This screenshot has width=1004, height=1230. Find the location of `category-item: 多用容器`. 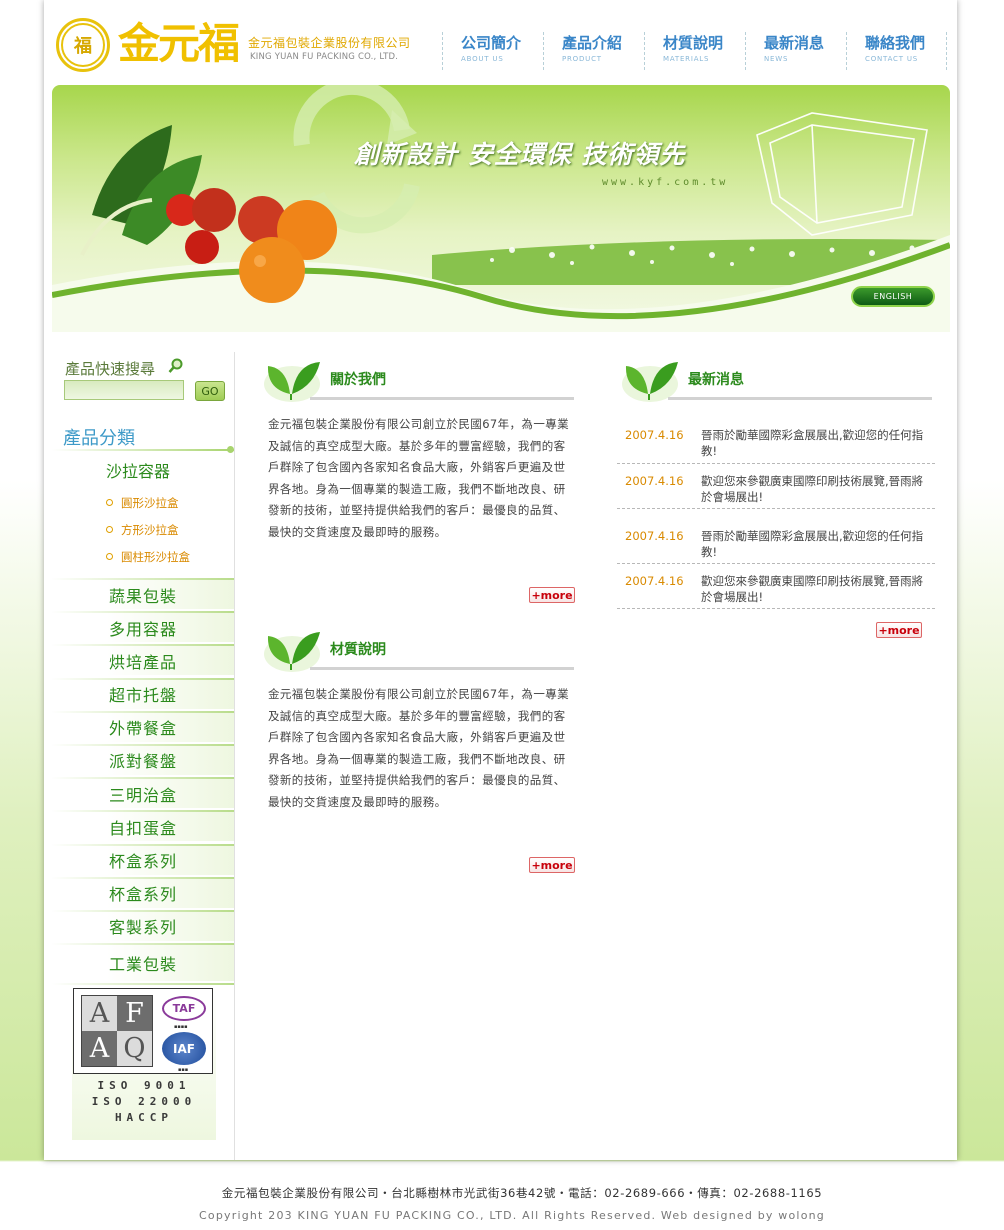

category-item: 多用容器 is located at coordinates (143, 627).